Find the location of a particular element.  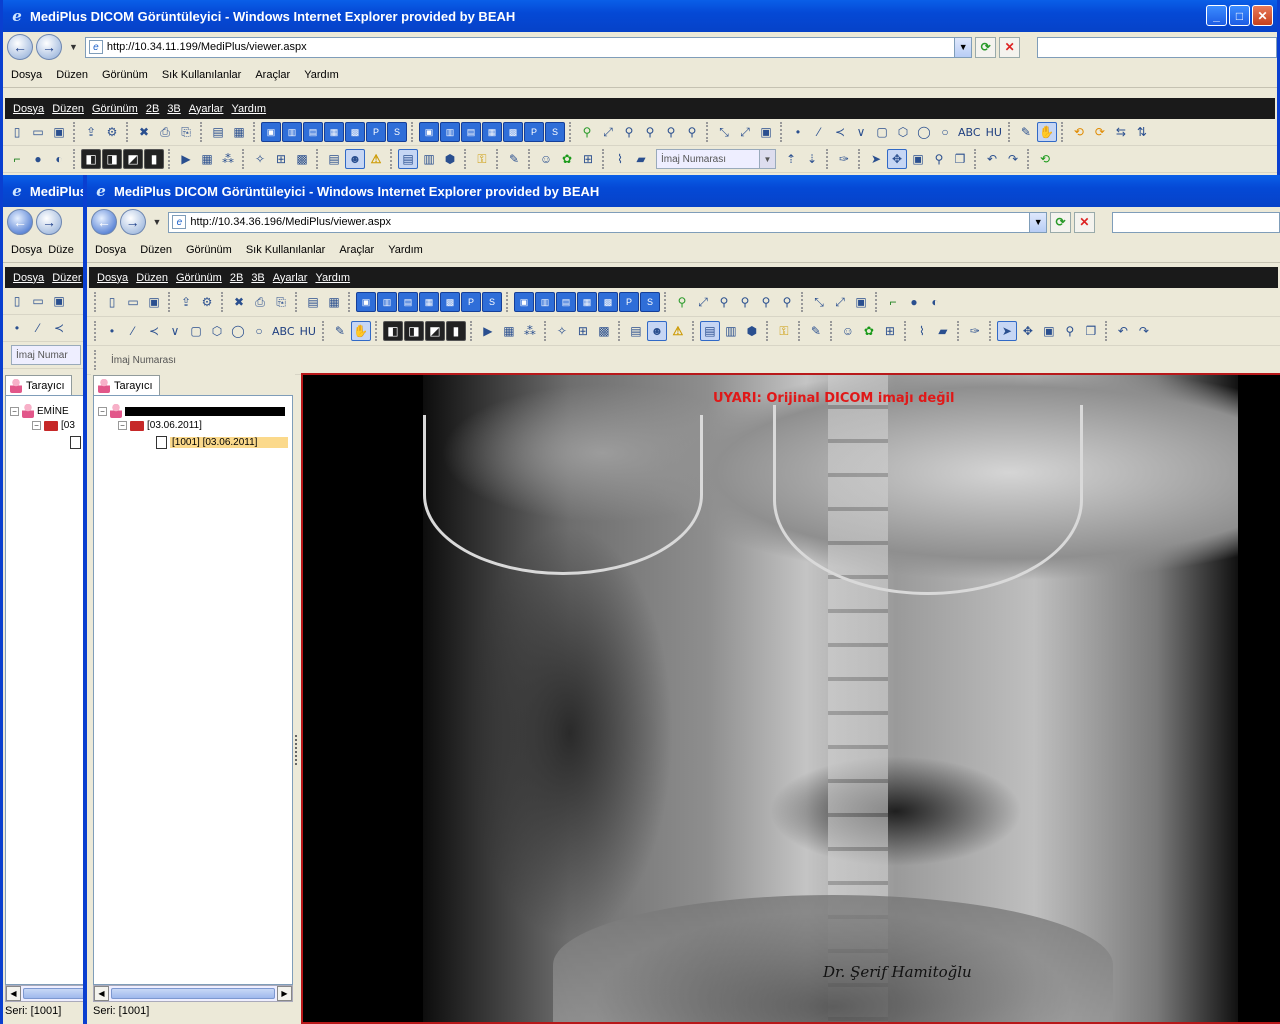

pan-icon: ⤡ is located at coordinates (819, 302).